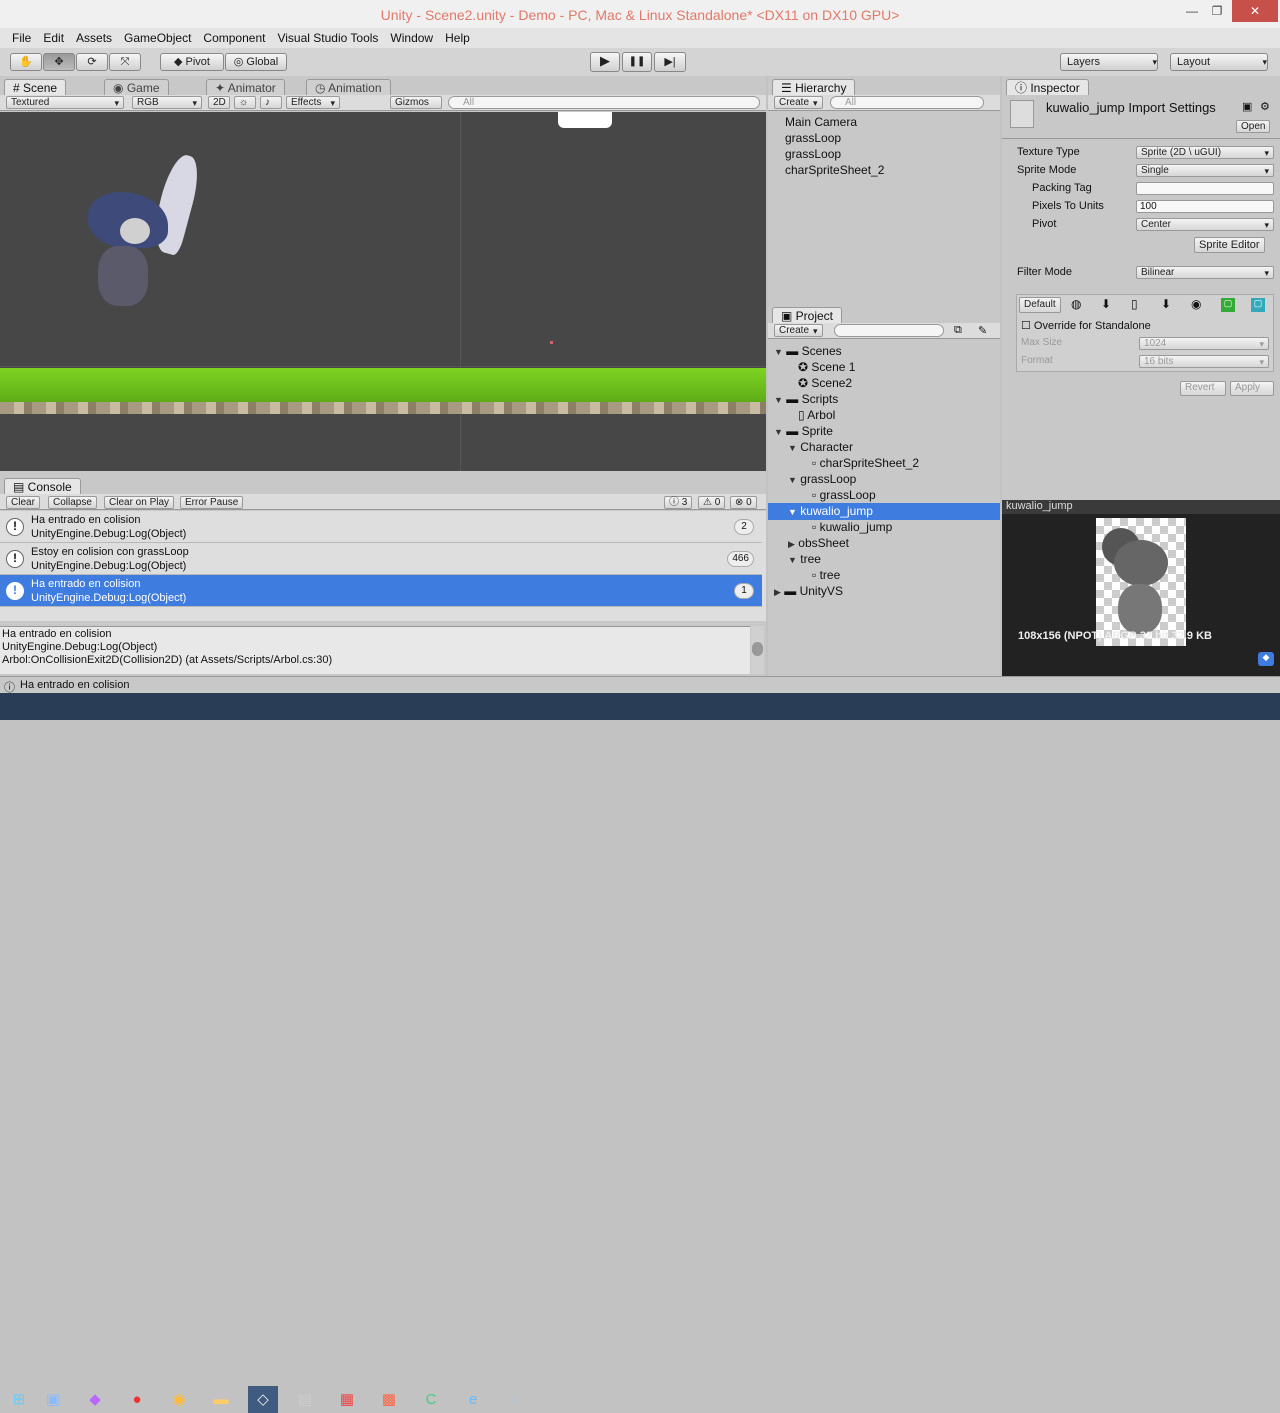  Describe the element at coordinates (1266, 659) in the screenshot. I see `preview-options-icon: ◆` at that location.